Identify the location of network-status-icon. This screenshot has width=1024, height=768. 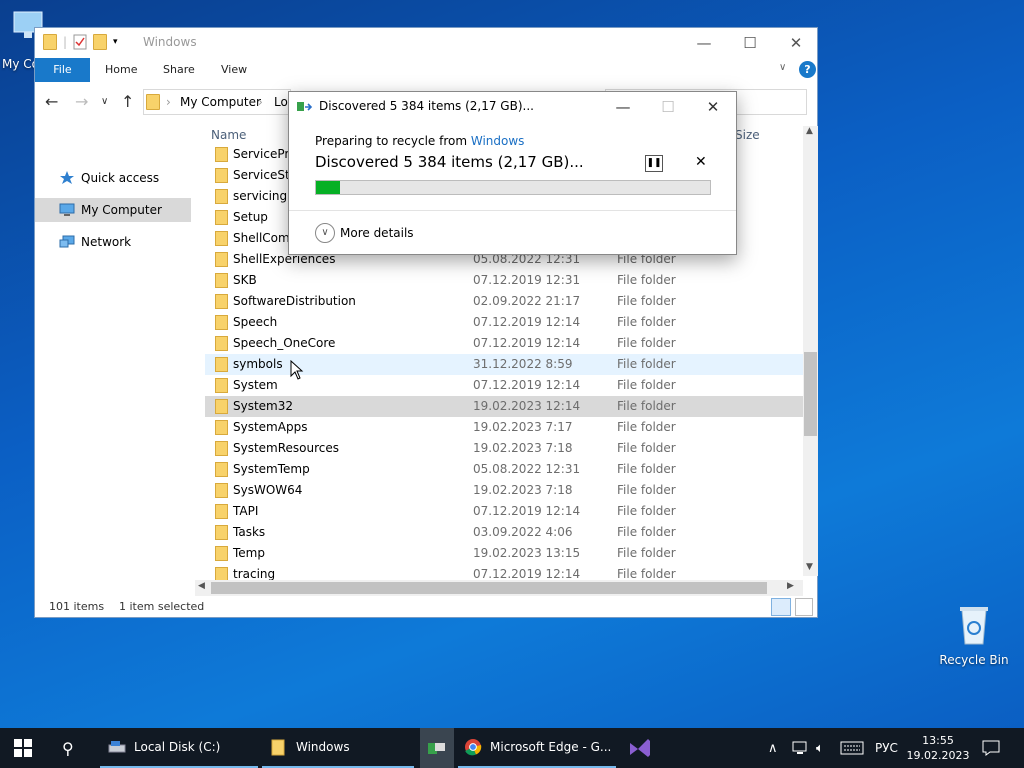
(801, 748).